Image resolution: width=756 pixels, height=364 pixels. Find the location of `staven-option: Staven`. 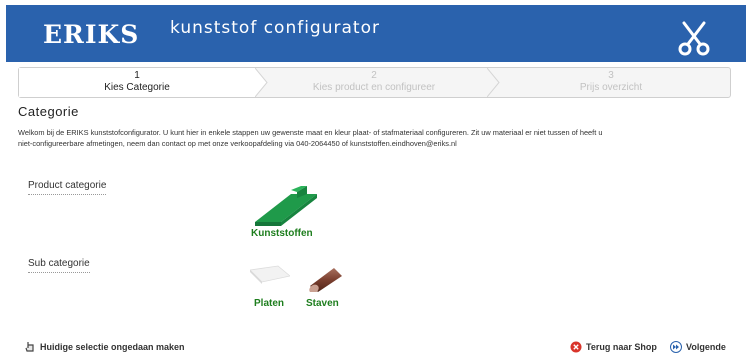

staven-option: Staven is located at coordinates (322, 303).